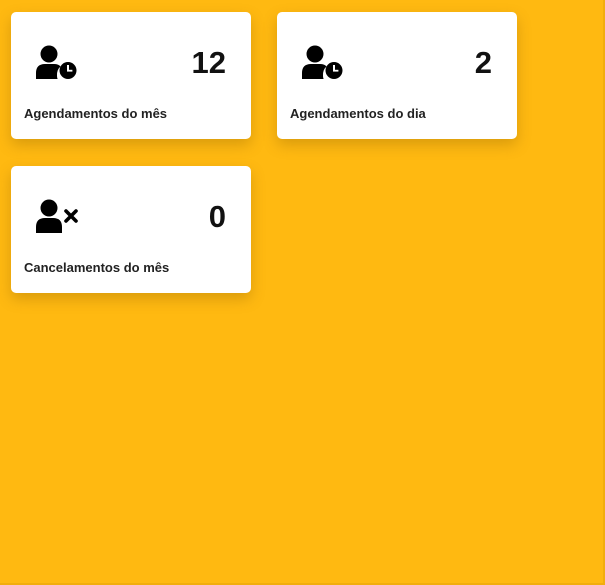  I want to click on stat-card-monthly-appointments: 12 Agendamentos do mês, so click(131, 75).